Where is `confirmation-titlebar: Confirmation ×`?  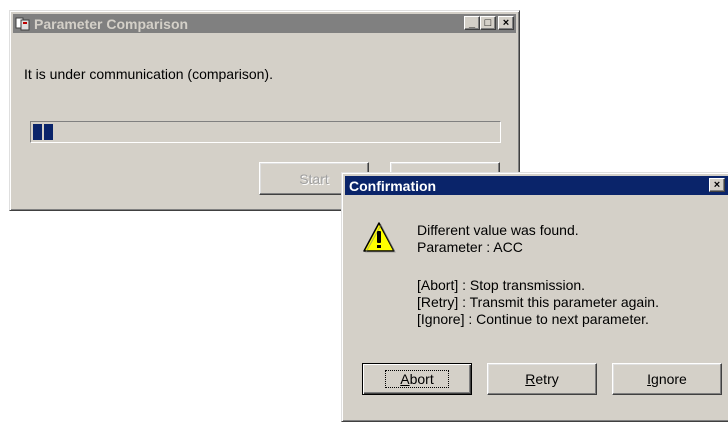 confirmation-titlebar: Confirmation × is located at coordinates (536, 185).